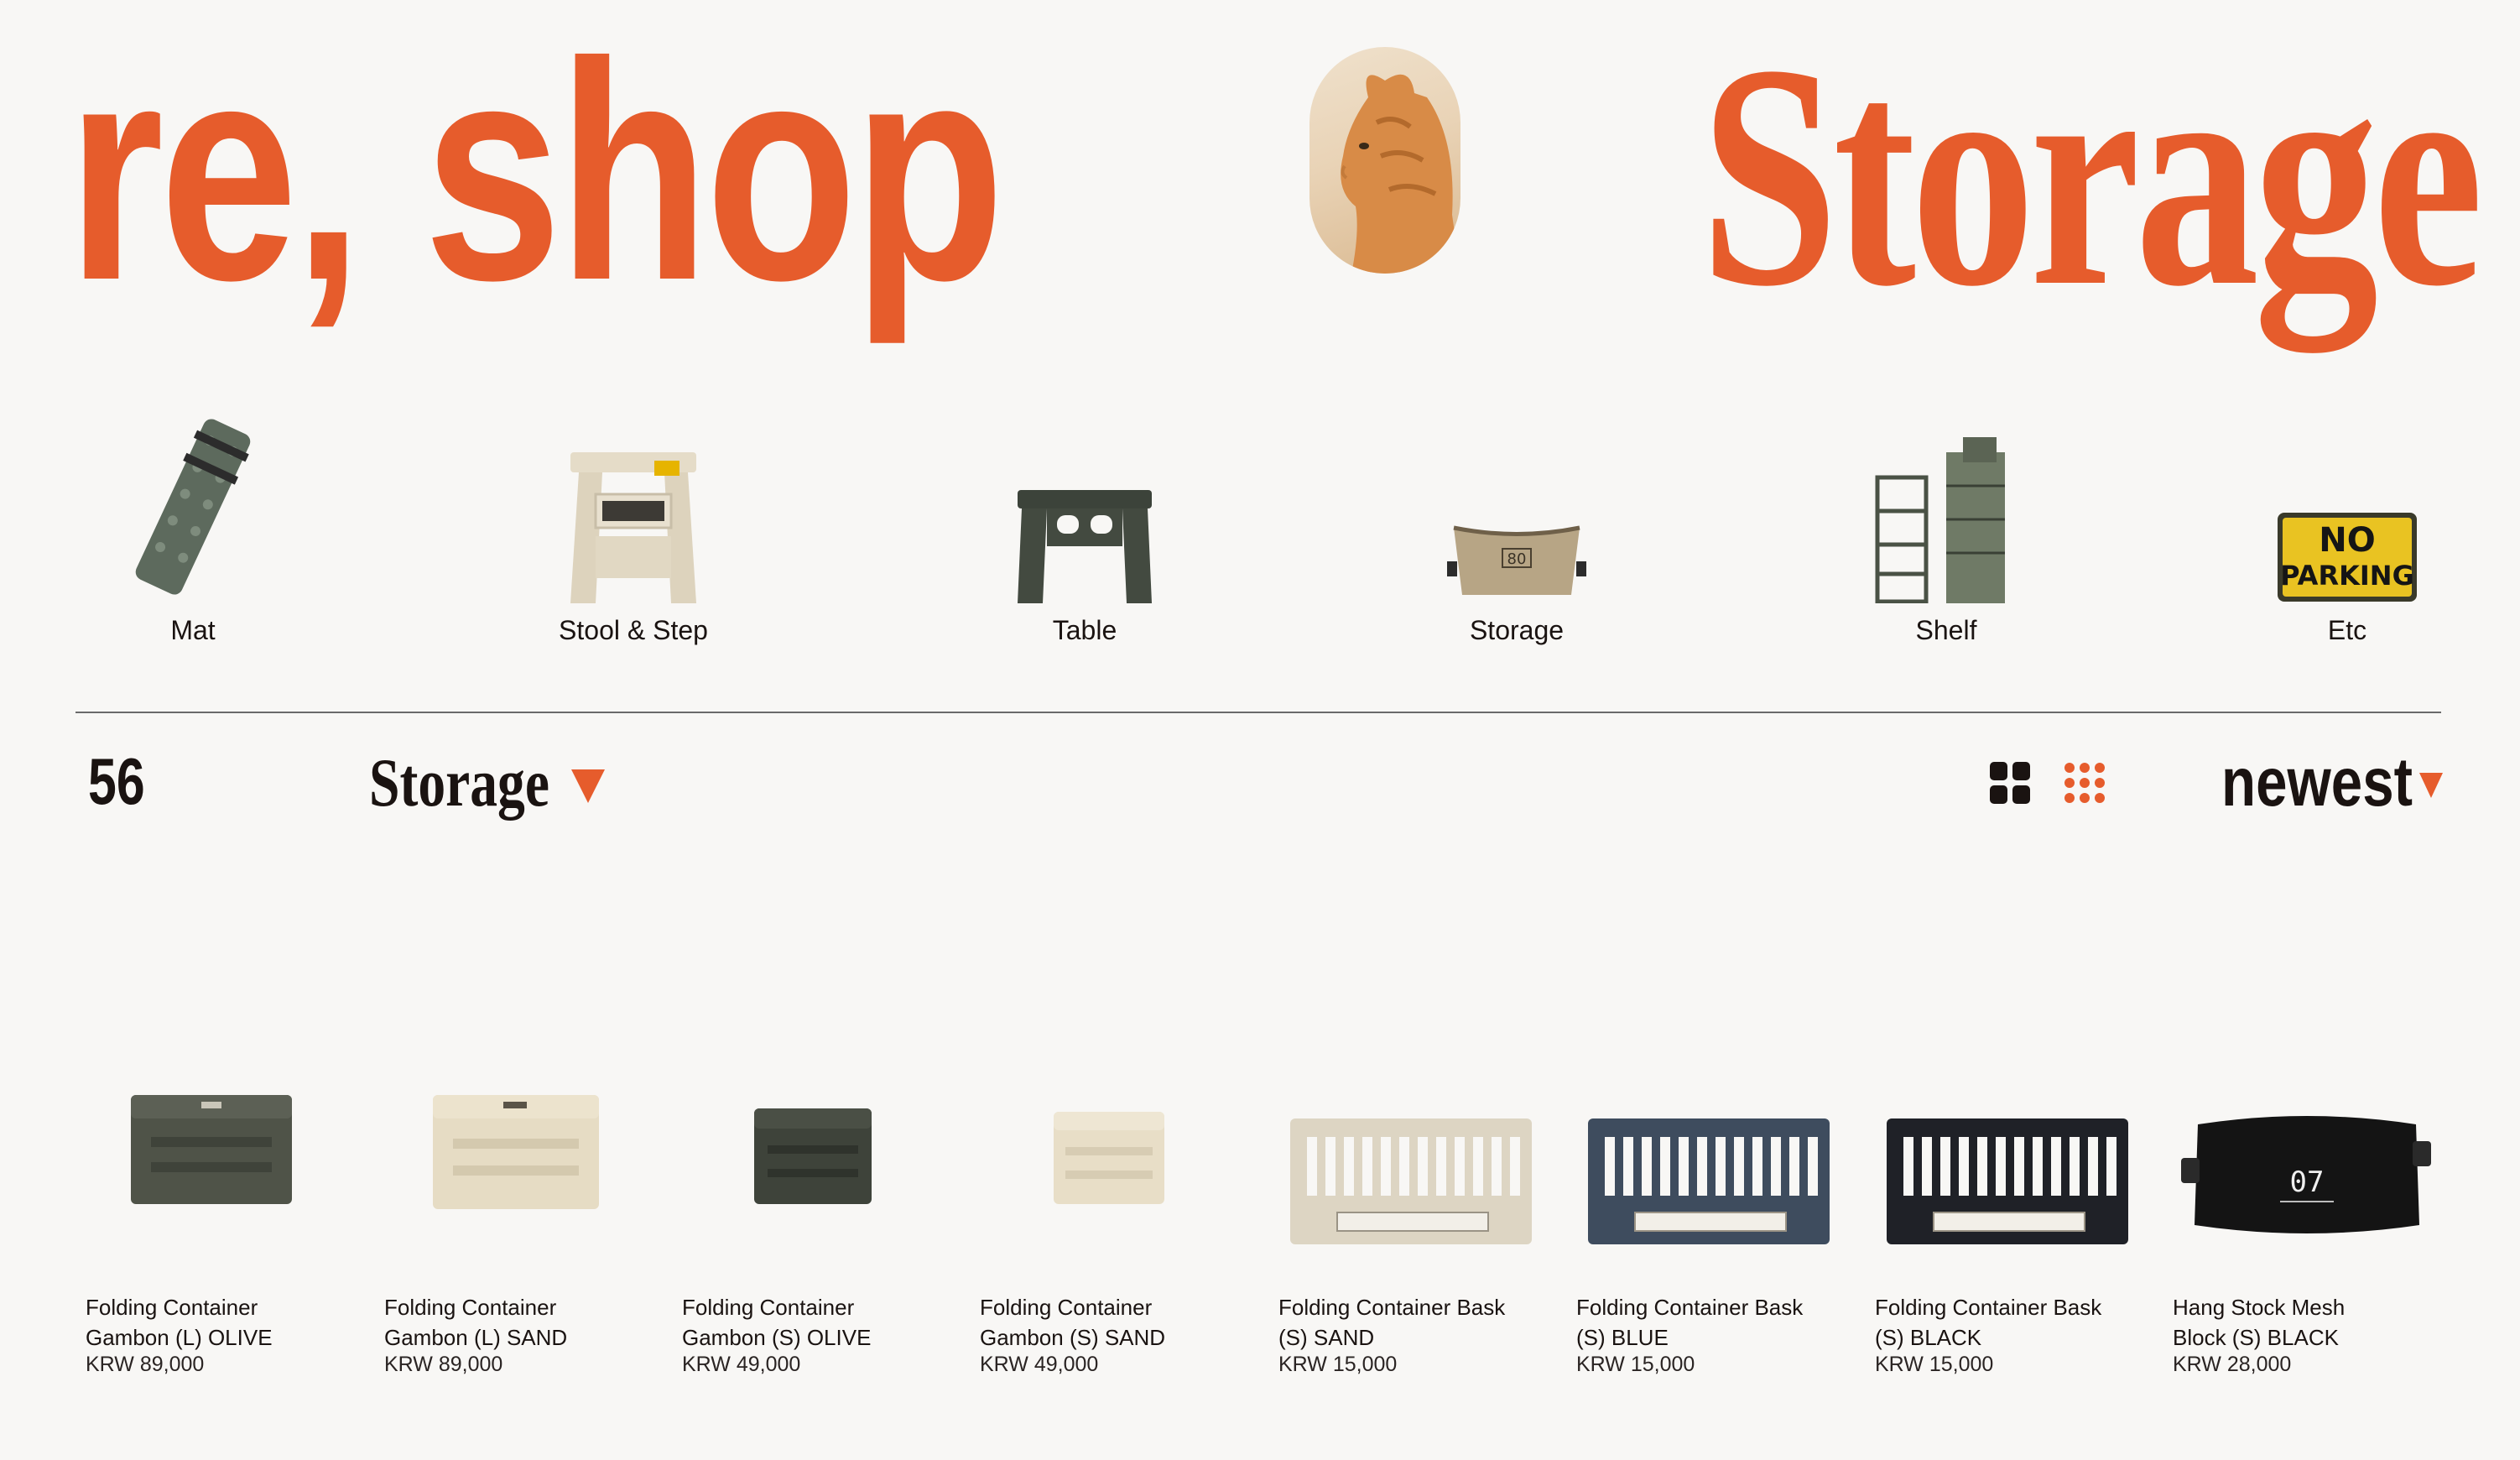  What do you see at coordinates (1073, 1322) in the screenshot?
I see `product-name: Folding Container Gambon (S) SAND` at bounding box center [1073, 1322].